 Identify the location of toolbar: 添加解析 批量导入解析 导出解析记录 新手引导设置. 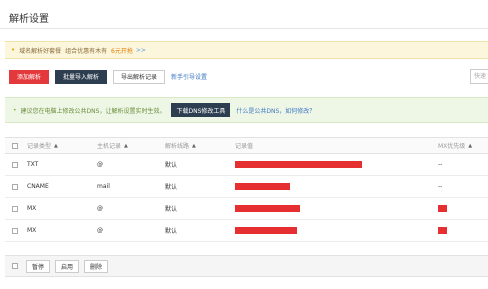
(108, 76).